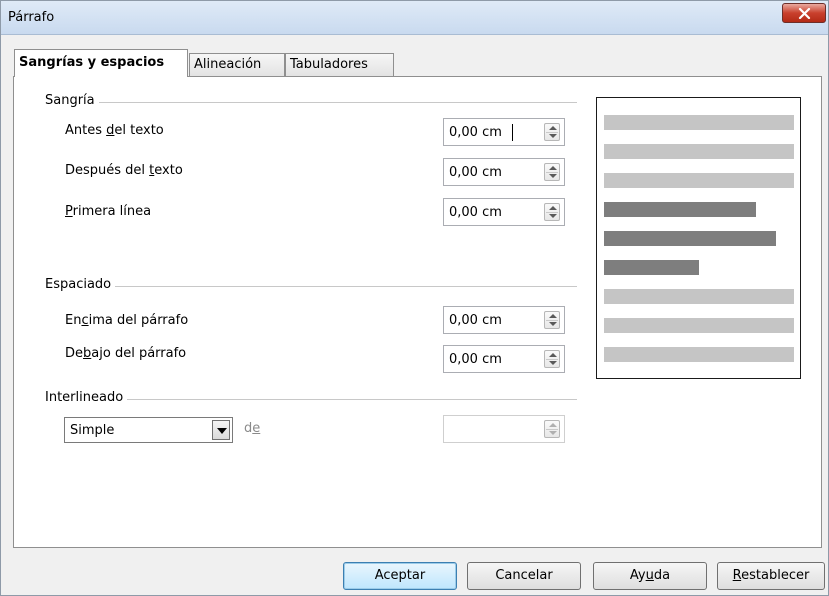 The height and width of the screenshot is (596, 829). What do you see at coordinates (475, 172) in the screenshot?
I see `after-text-value: 0,00 cm` at bounding box center [475, 172].